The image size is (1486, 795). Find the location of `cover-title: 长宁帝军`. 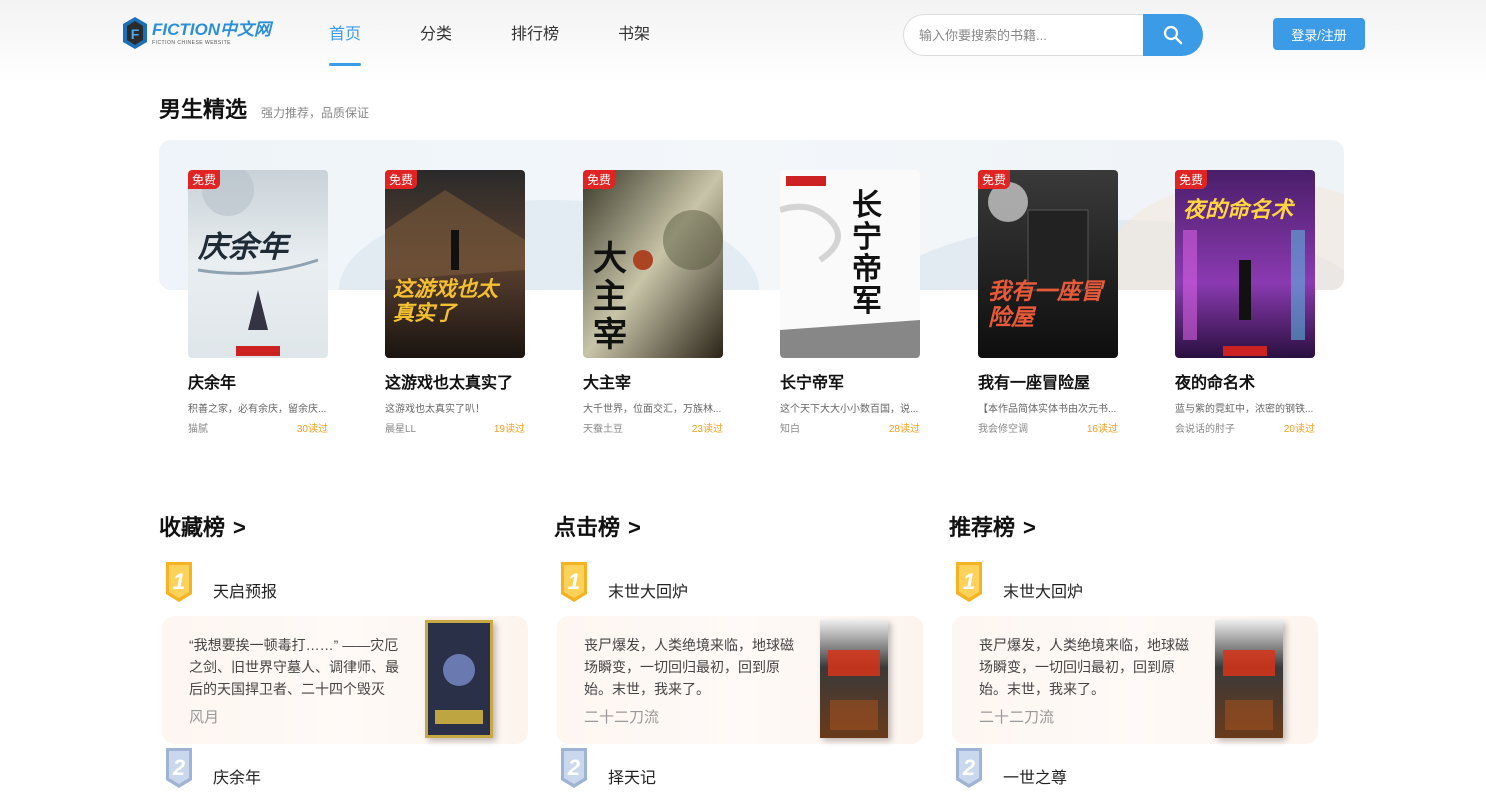

cover-title: 长宁帝军 is located at coordinates (867, 253).